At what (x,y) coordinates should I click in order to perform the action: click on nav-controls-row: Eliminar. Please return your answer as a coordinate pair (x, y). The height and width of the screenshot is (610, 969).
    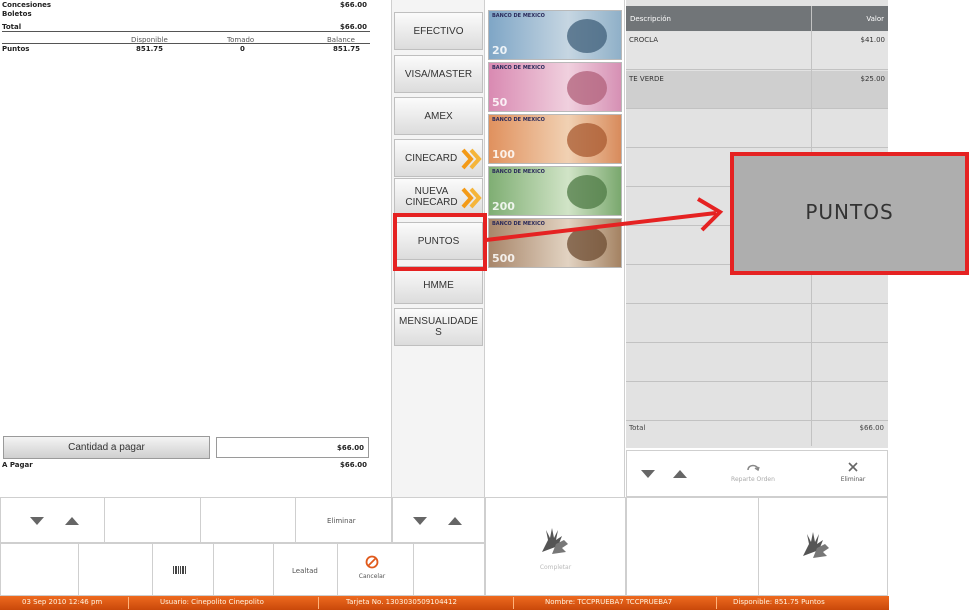
    Looking at the image, I should click on (196, 520).